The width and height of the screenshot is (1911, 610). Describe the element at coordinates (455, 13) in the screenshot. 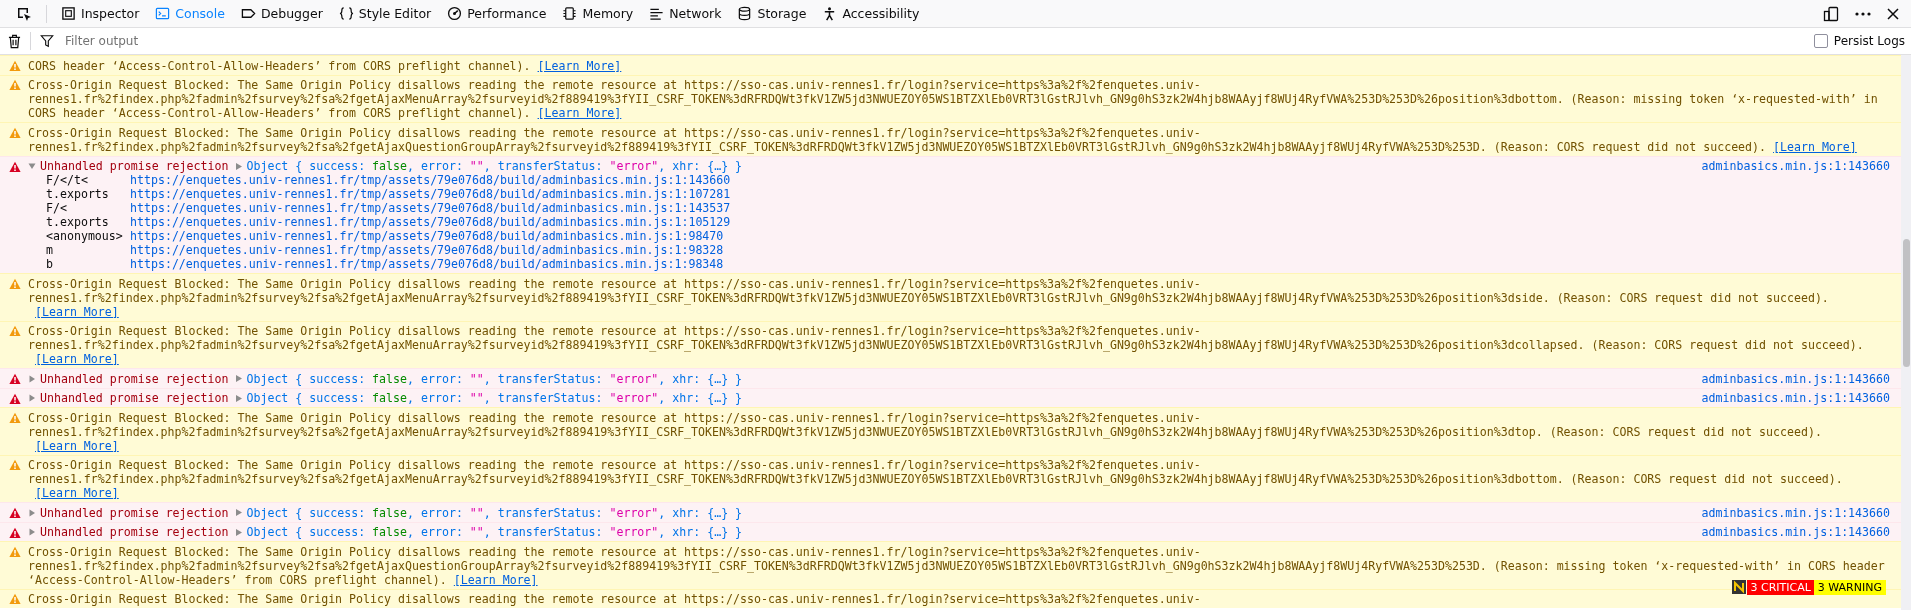

I see `gauge-icon` at that location.